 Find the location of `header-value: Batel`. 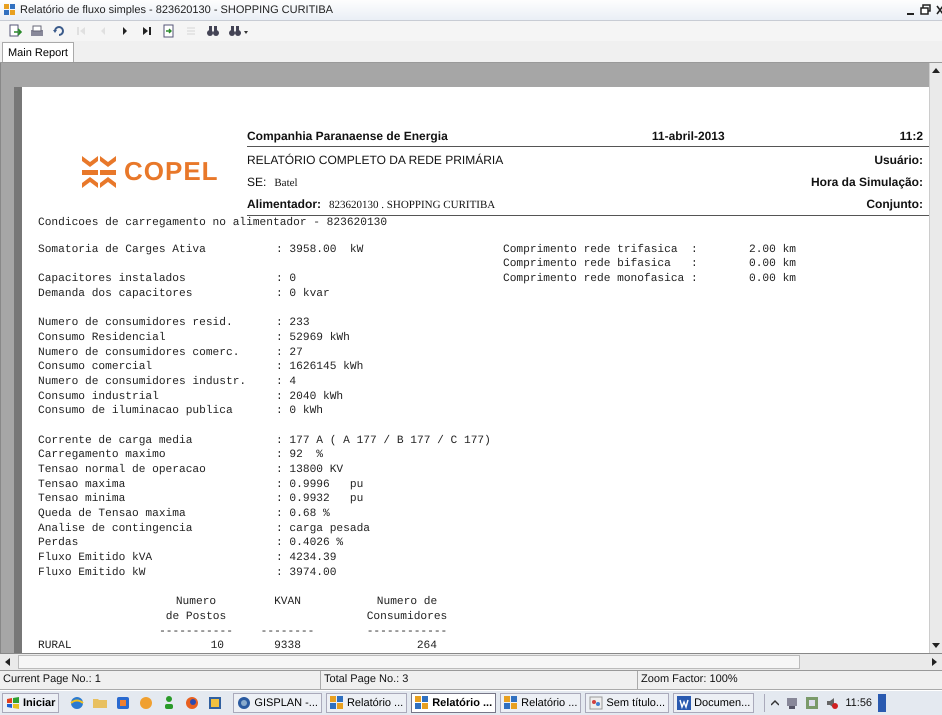

header-value: Batel is located at coordinates (286, 183).